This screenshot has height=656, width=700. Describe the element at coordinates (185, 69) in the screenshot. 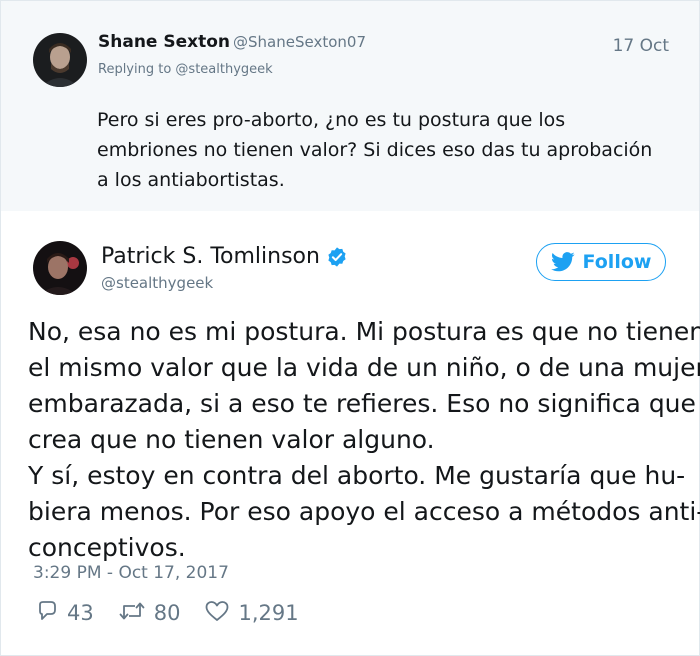

I see `replying-to: Replying to @stealthygeek` at that location.